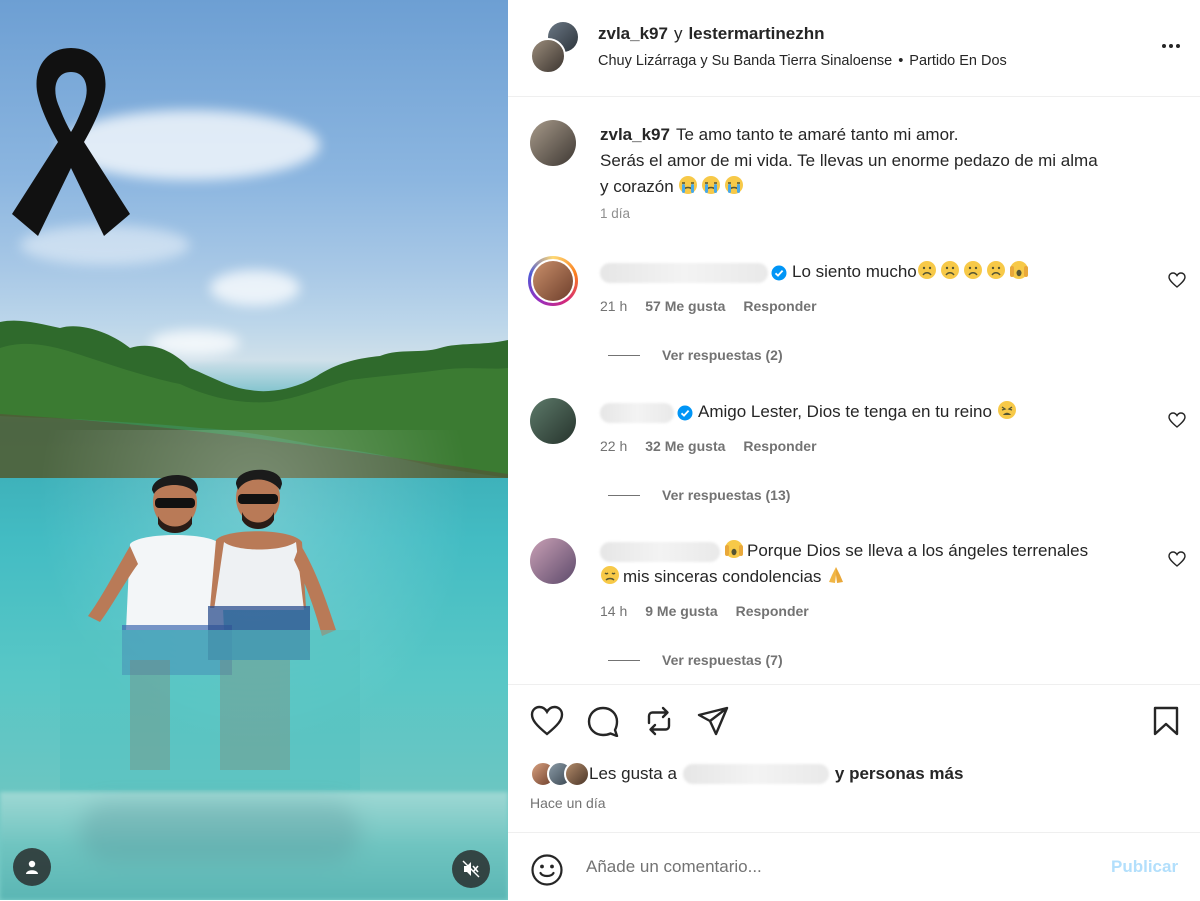 The image size is (1200, 901). I want to click on view-replies-label: Ver respuestas (2), so click(722, 355).